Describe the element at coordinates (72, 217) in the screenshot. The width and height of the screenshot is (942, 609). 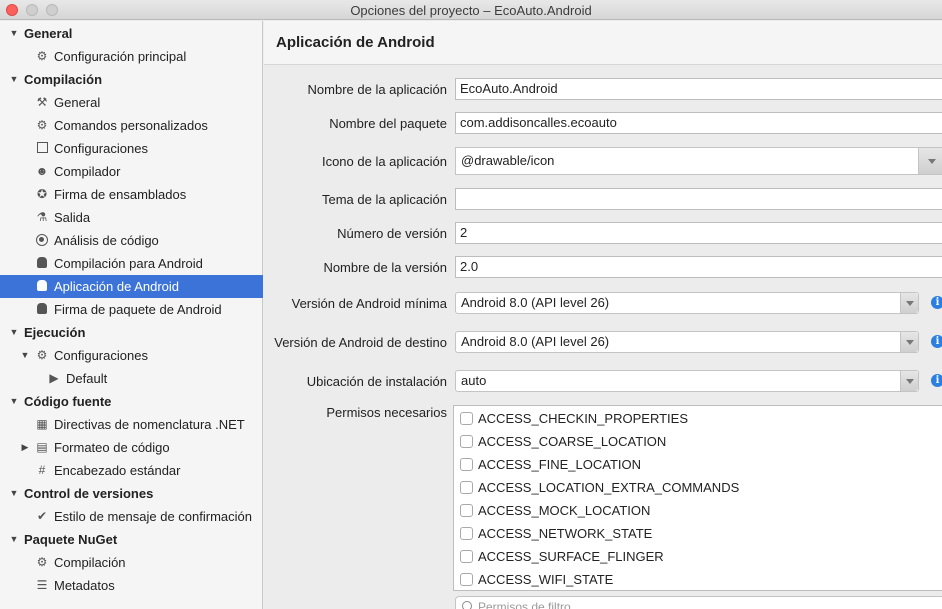
I see `sidebar-item-label: Salida` at that location.